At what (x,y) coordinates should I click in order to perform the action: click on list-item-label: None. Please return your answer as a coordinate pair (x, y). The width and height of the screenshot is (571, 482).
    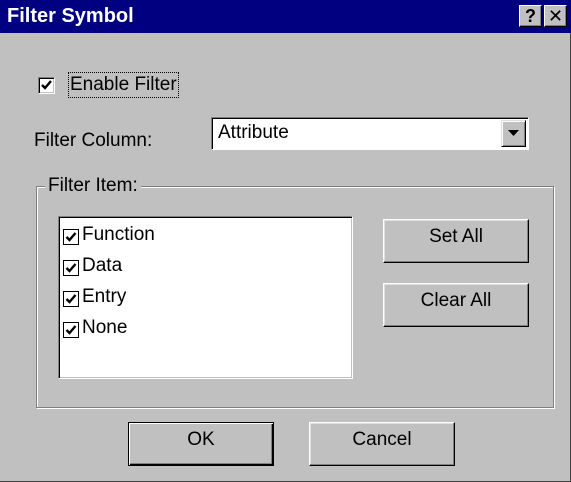
    Looking at the image, I should click on (105, 327).